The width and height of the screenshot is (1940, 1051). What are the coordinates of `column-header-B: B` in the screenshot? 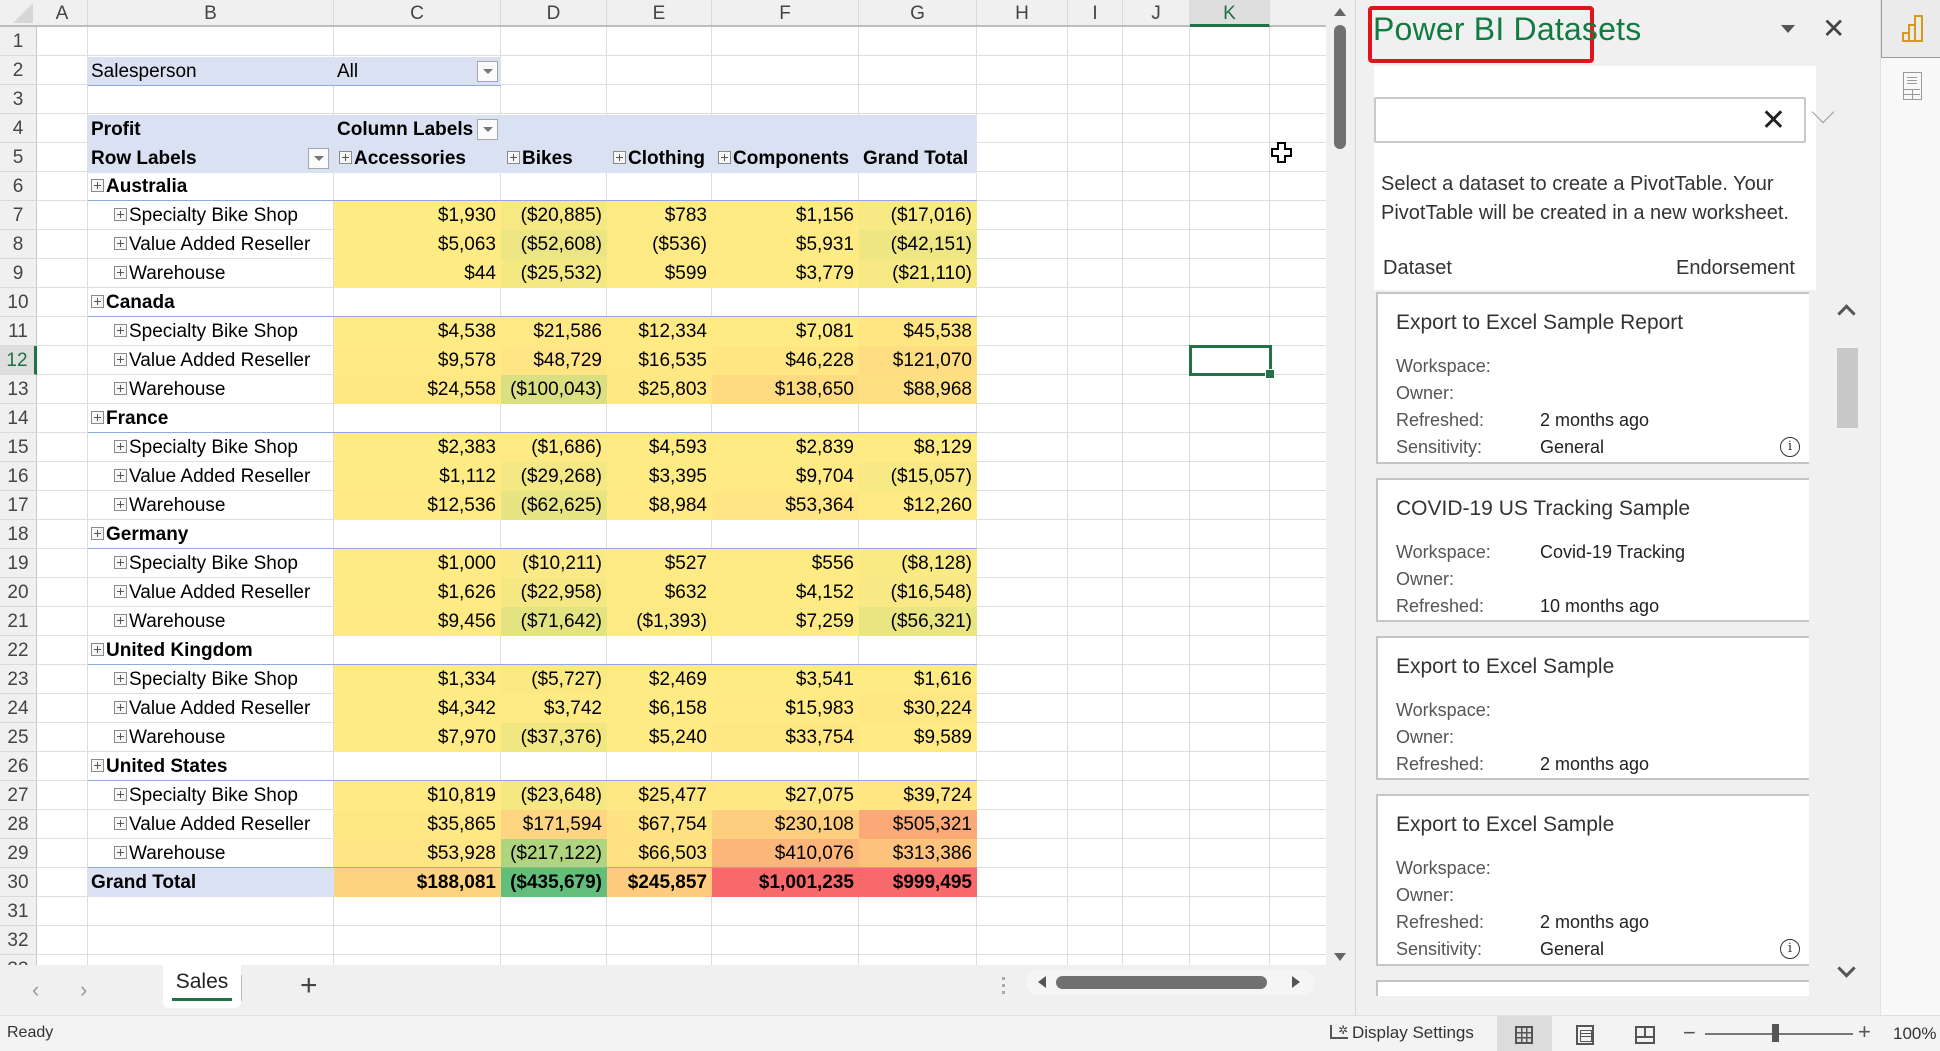 It's located at (211, 12).